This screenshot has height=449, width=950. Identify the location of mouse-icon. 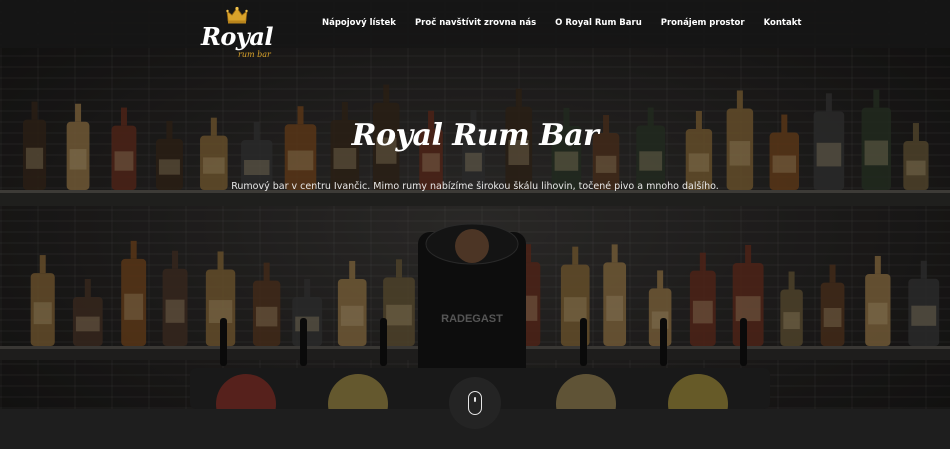
(475, 403).